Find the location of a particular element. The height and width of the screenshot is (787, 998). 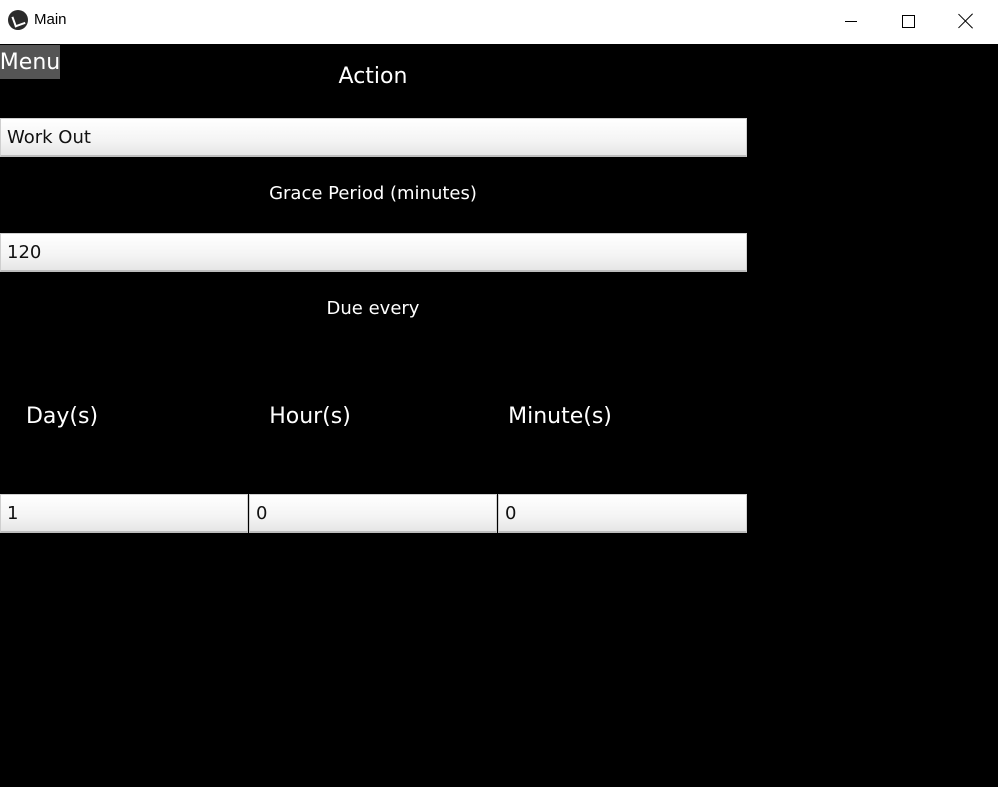

minimize-button is located at coordinates (851, 21).